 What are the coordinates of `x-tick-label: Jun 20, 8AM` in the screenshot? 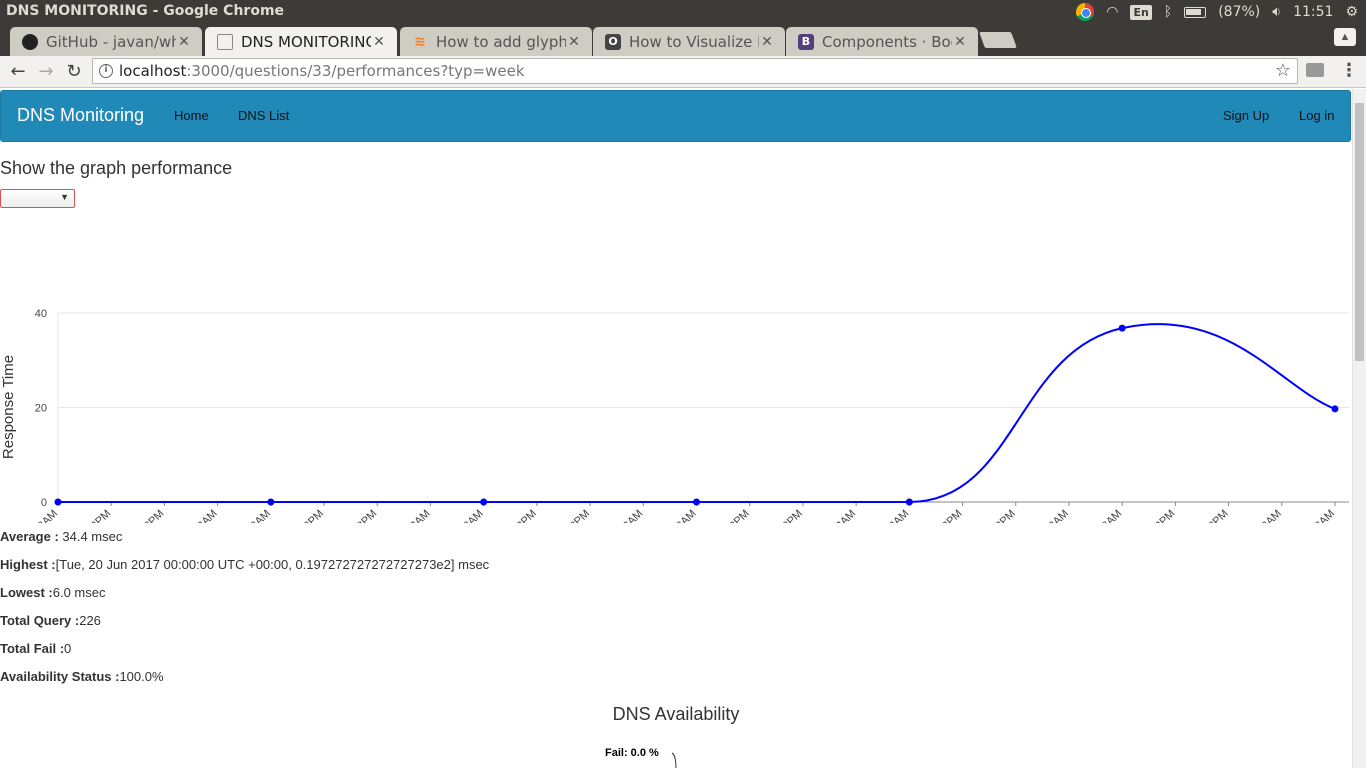 It's located at (1311, 515).